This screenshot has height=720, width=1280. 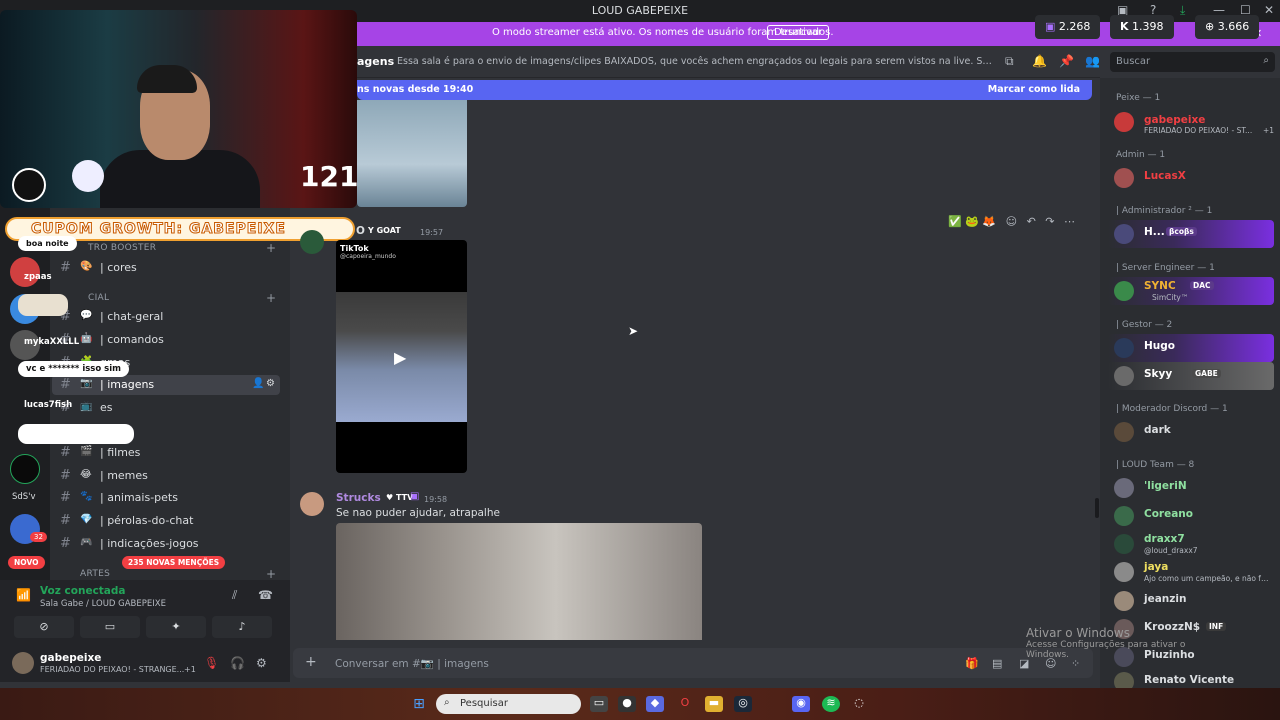 What do you see at coordinates (166, 453) in the screenshot?
I see `channel-item-filmes: # 🎬 | filmes` at bounding box center [166, 453].